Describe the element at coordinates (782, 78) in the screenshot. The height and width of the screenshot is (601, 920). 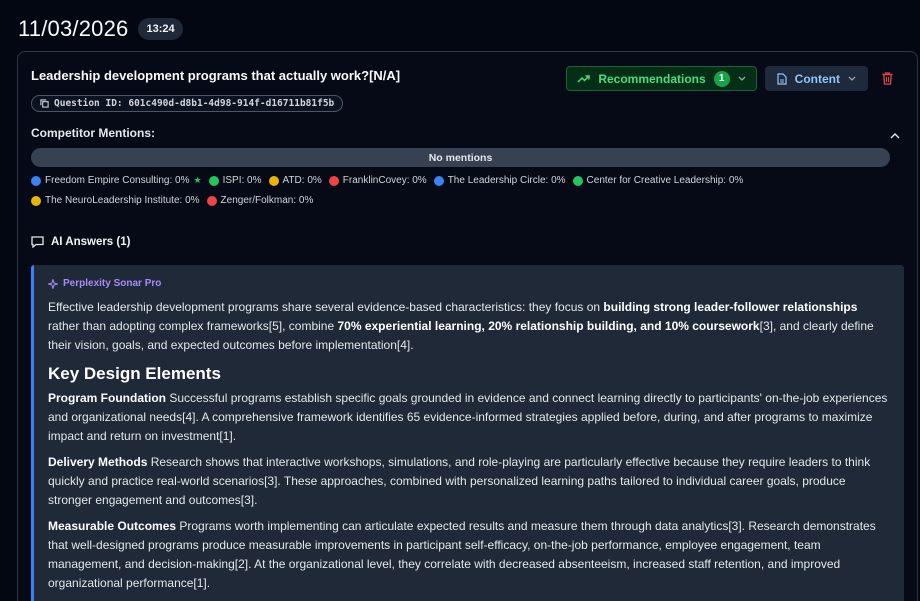
I see `document-icon` at that location.